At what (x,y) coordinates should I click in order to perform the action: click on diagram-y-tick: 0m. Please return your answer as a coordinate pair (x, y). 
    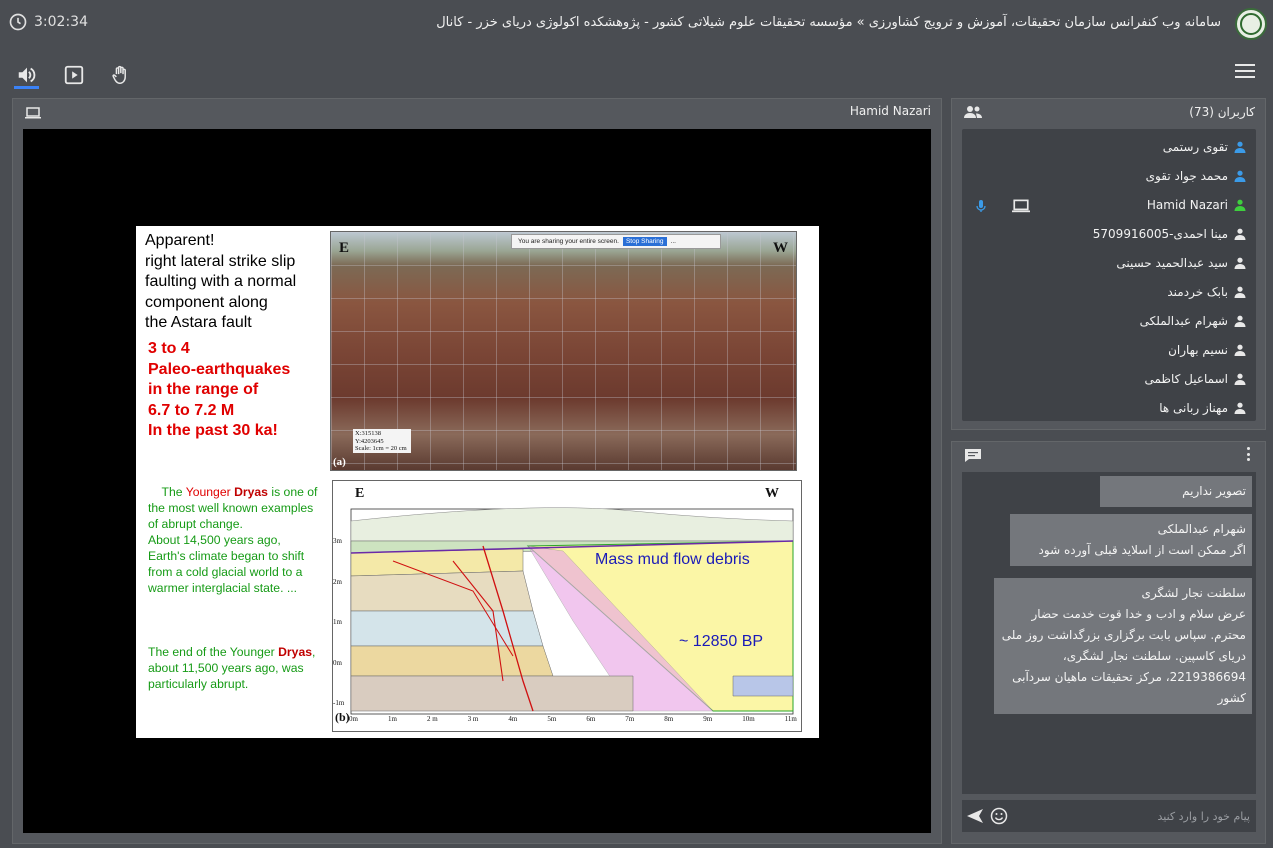
    Looking at the image, I should click on (337, 662).